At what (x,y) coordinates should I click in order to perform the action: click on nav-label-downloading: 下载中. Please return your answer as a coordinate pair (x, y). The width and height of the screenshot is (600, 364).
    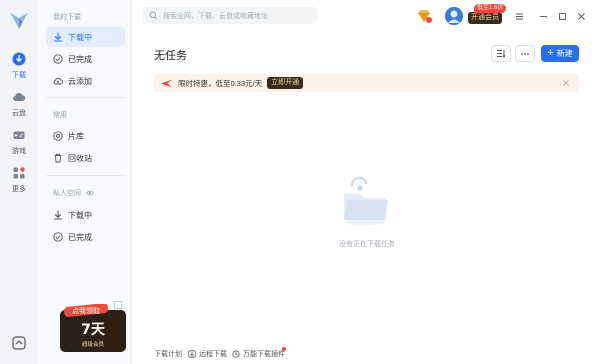
    Looking at the image, I should click on (80, 37).